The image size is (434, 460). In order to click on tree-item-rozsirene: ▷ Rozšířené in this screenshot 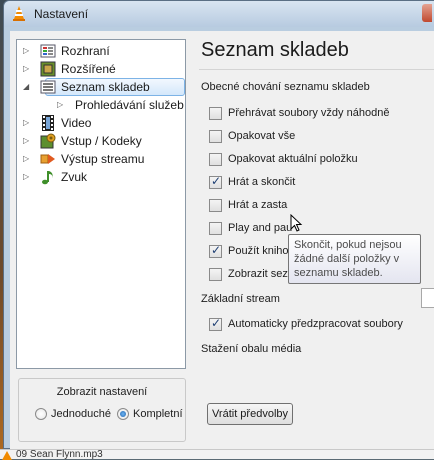, I will do `click(101, 69)`.